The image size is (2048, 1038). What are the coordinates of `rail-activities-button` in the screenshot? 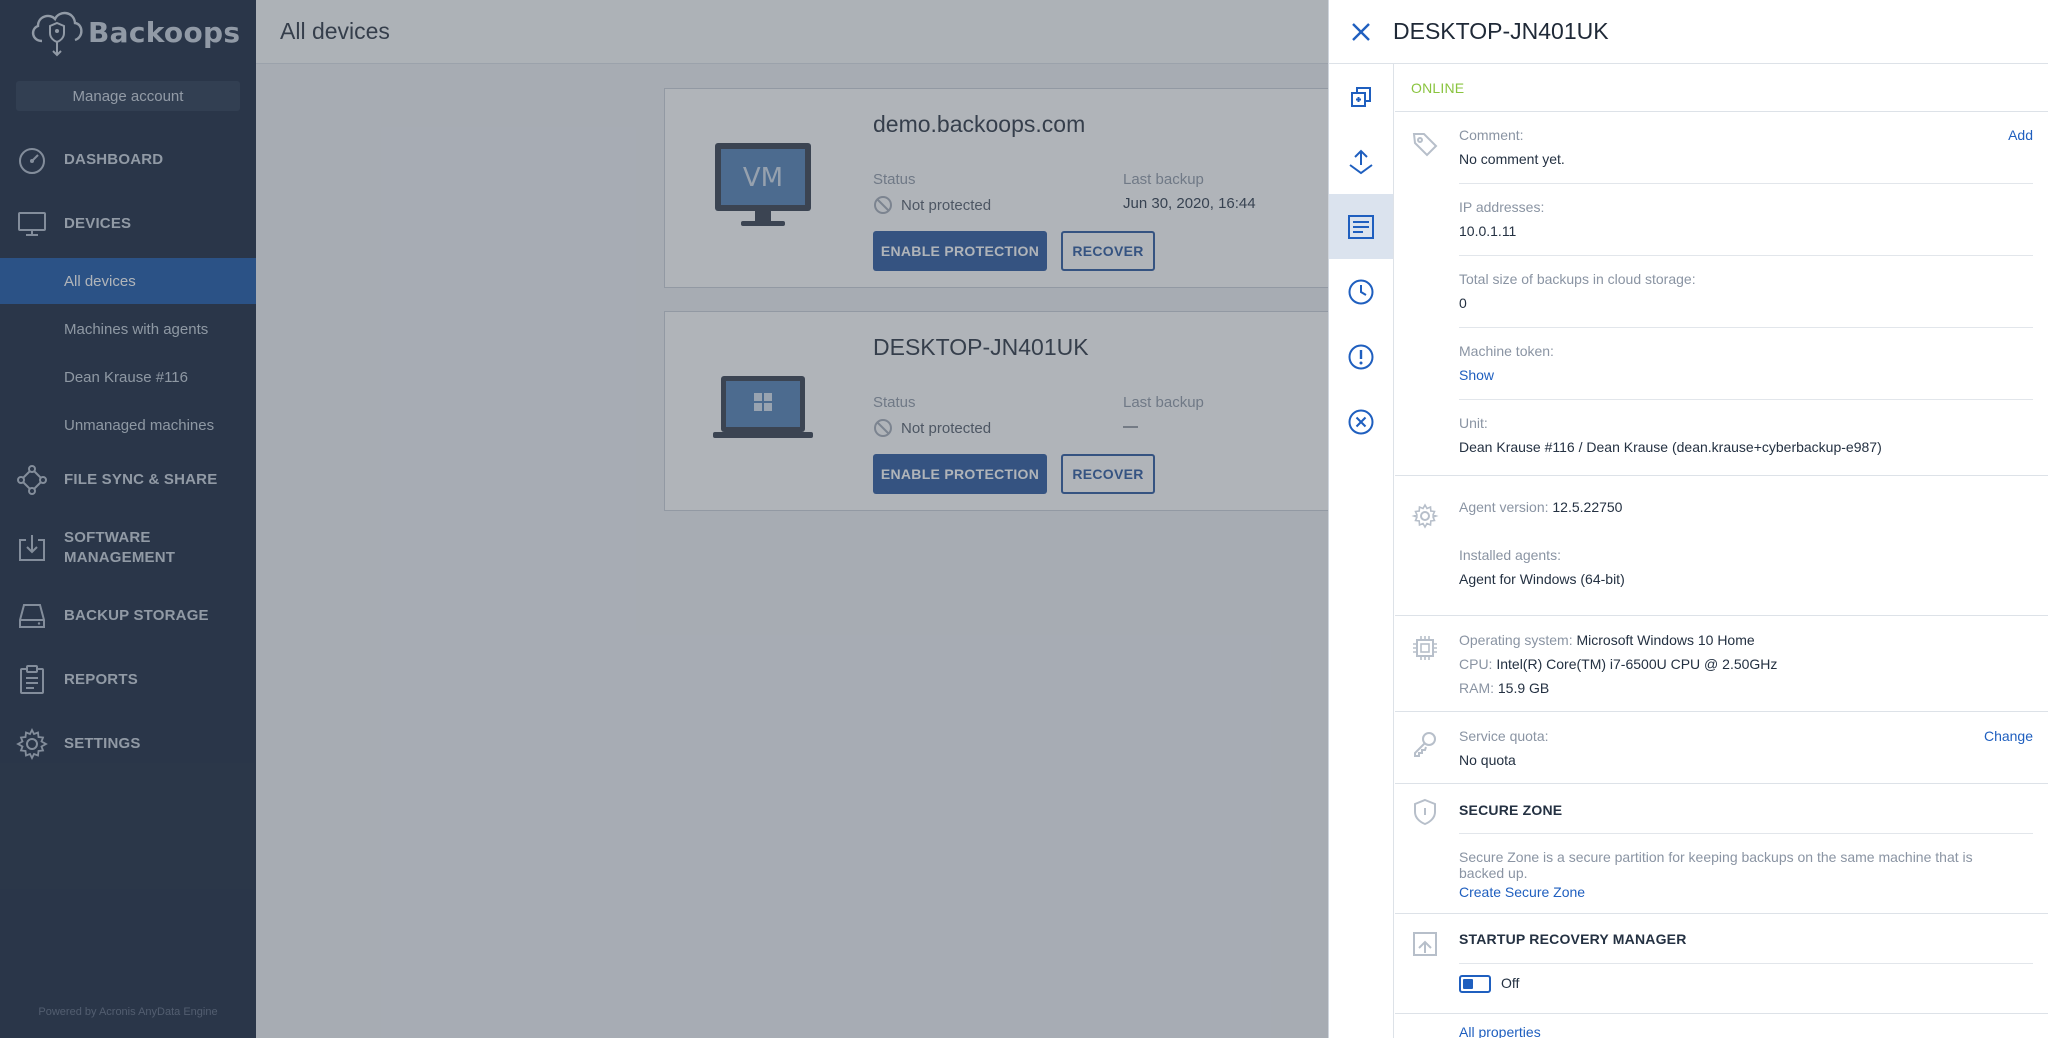 It's located at (1361, 291).